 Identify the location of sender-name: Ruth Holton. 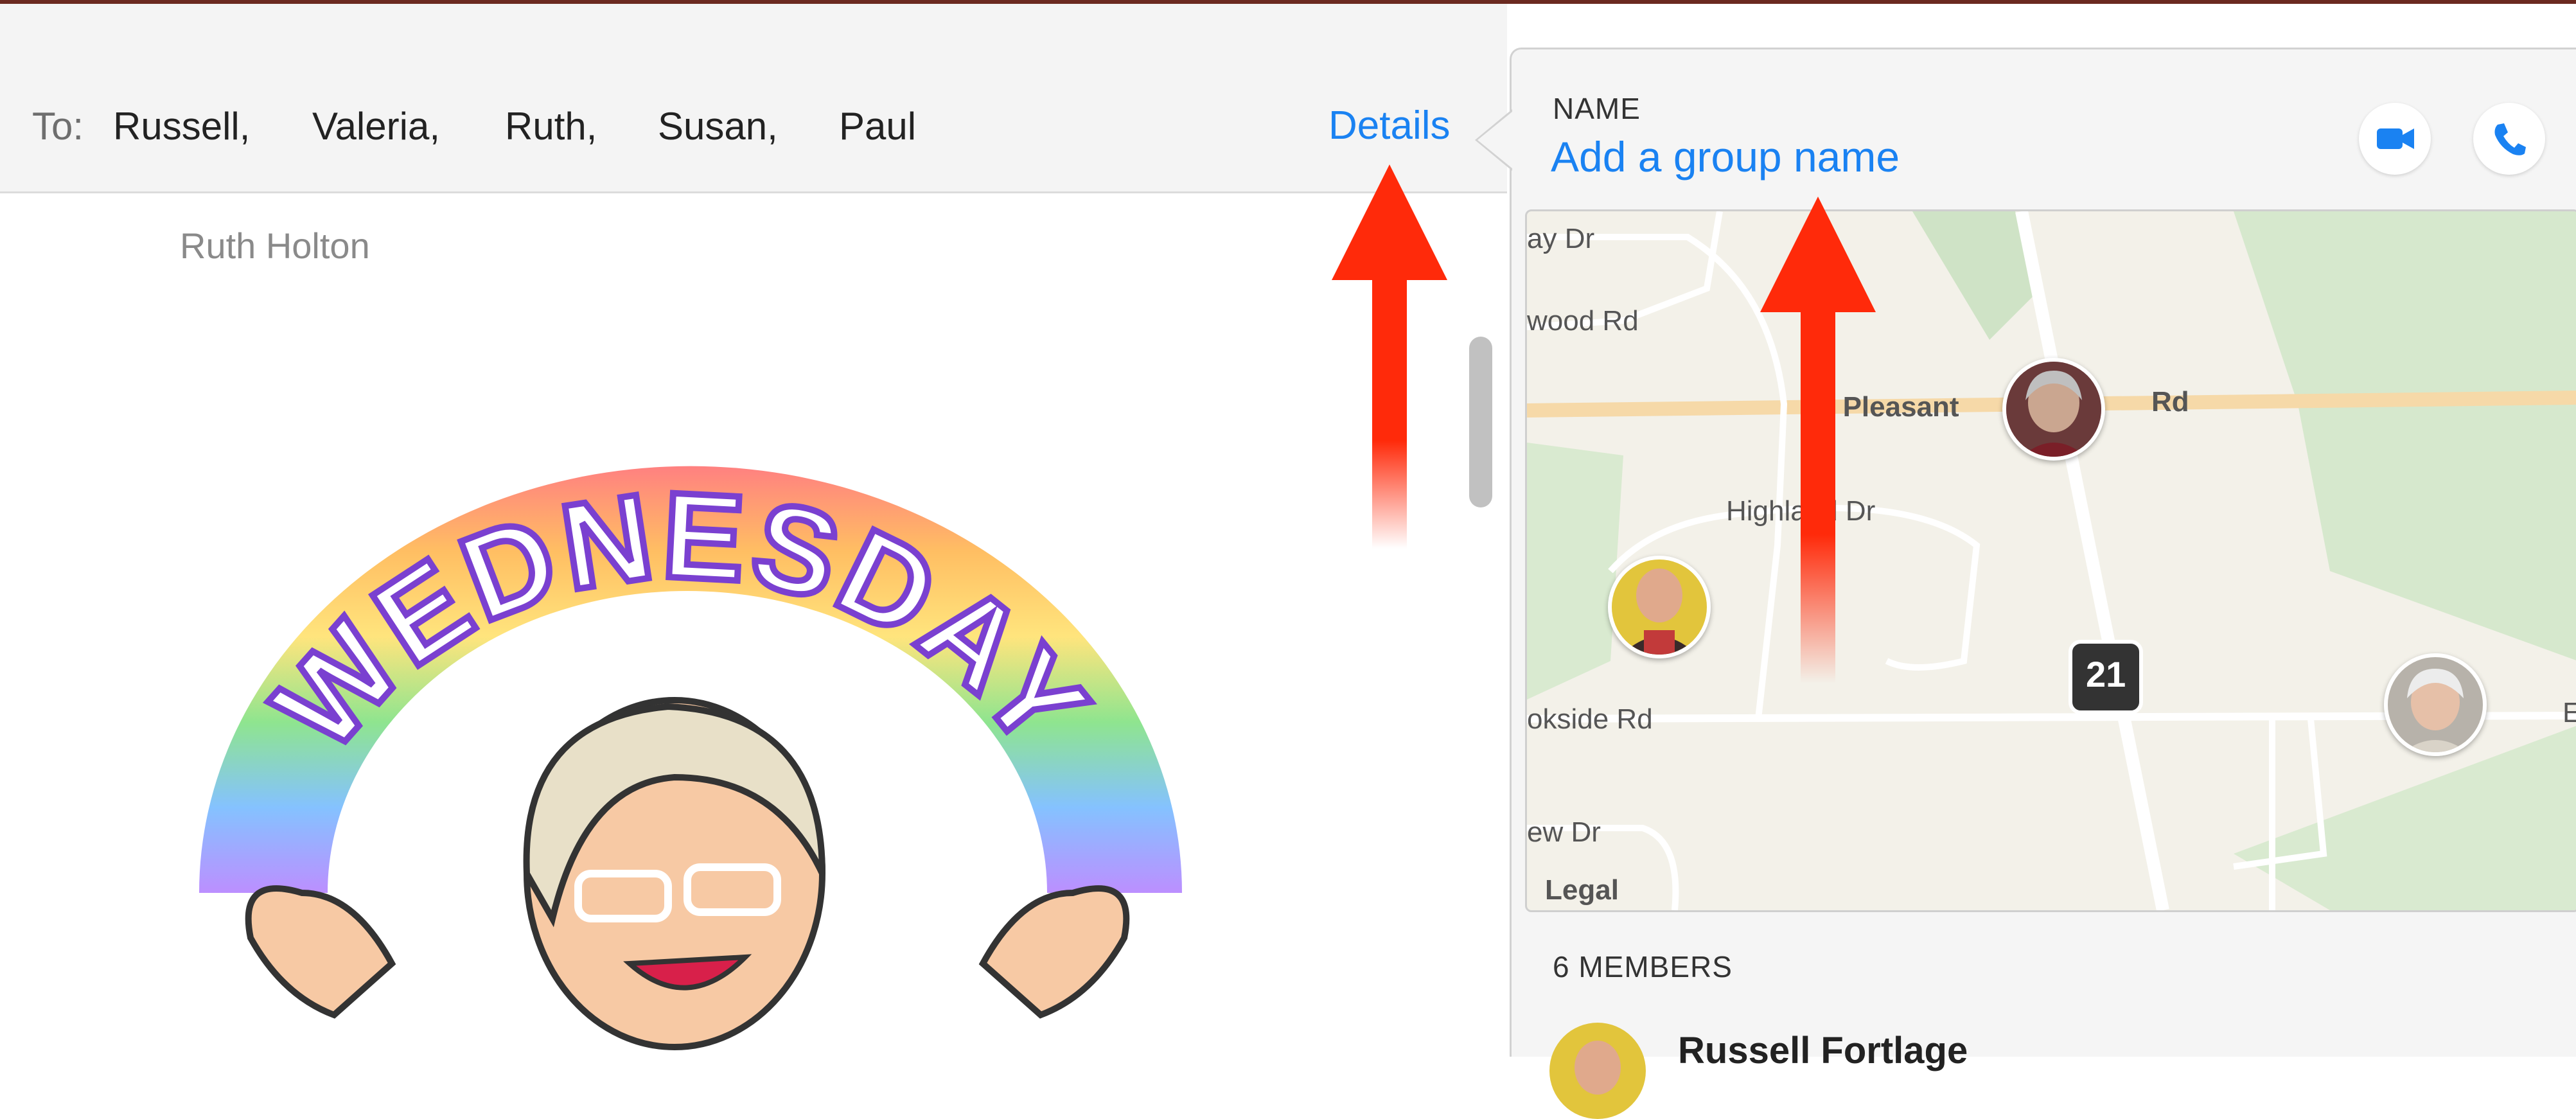
(275, 245).